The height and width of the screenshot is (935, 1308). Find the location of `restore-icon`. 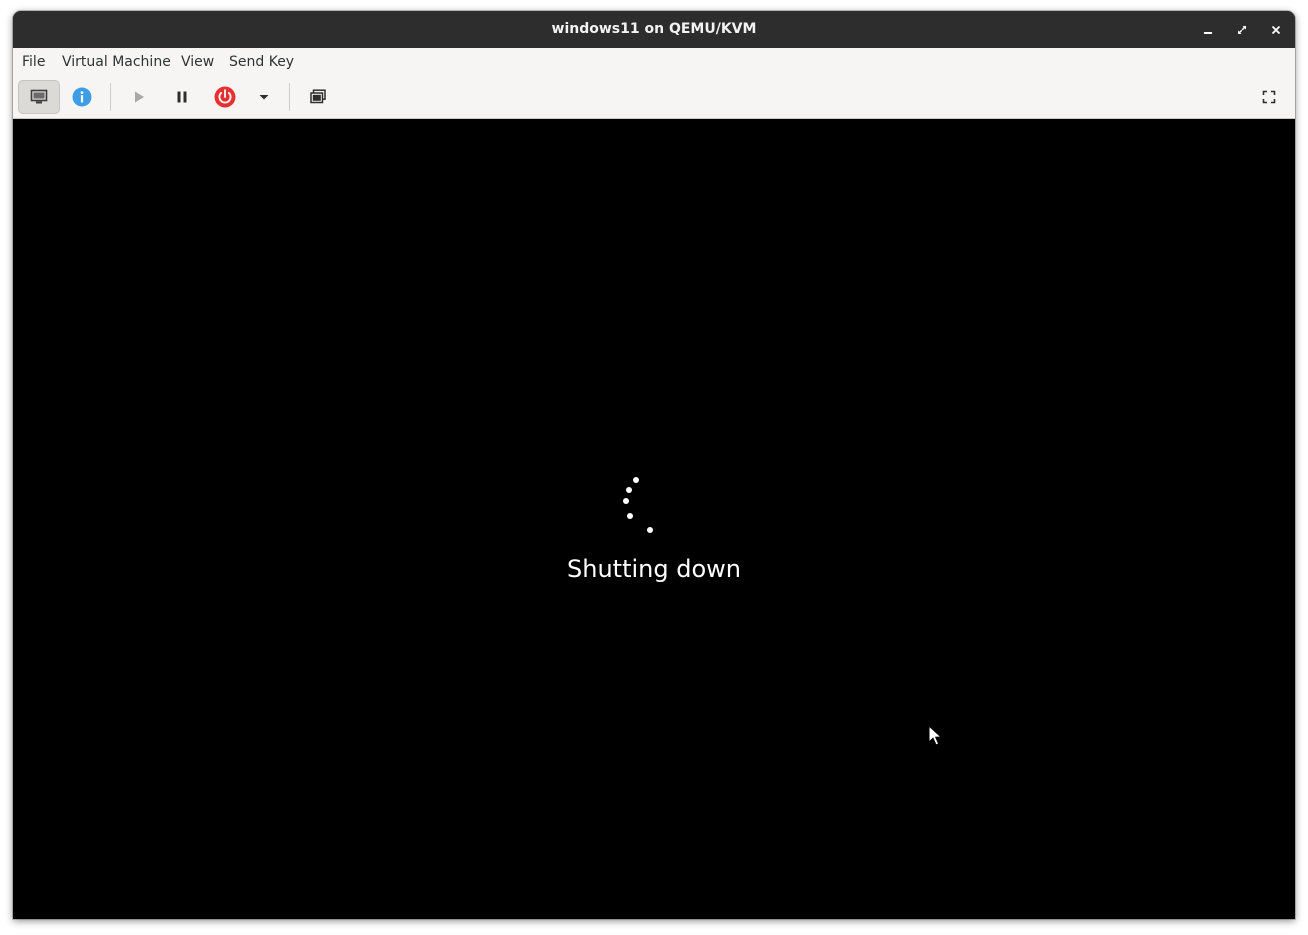

restore-icon is located at coordinates (1242, 30).